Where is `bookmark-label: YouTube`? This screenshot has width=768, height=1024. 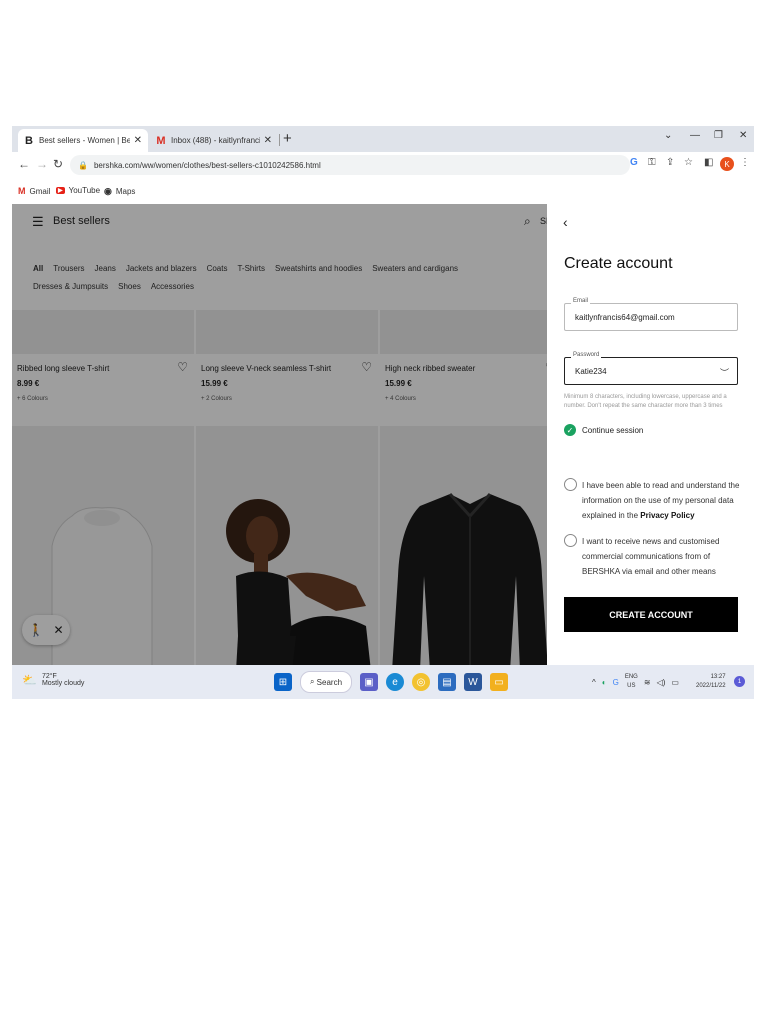
bookmark-label: YouTube is located at coordinates (84, 190).